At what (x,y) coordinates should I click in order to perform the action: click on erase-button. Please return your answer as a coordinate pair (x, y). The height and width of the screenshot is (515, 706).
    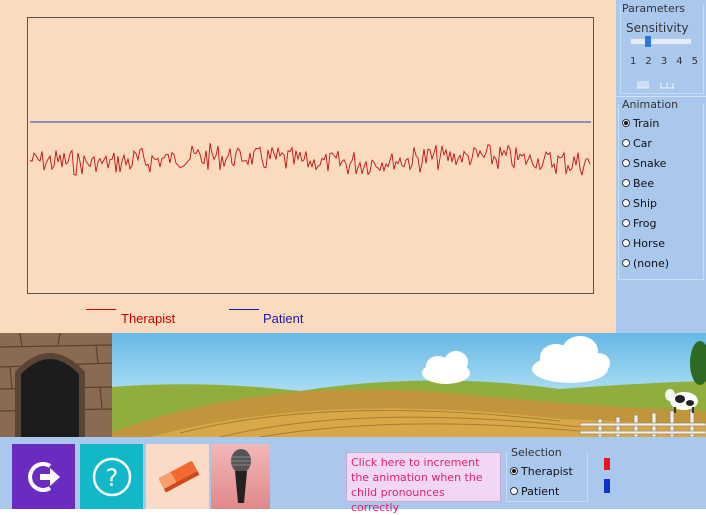
    Looking at the image, I should click on (177, 476).